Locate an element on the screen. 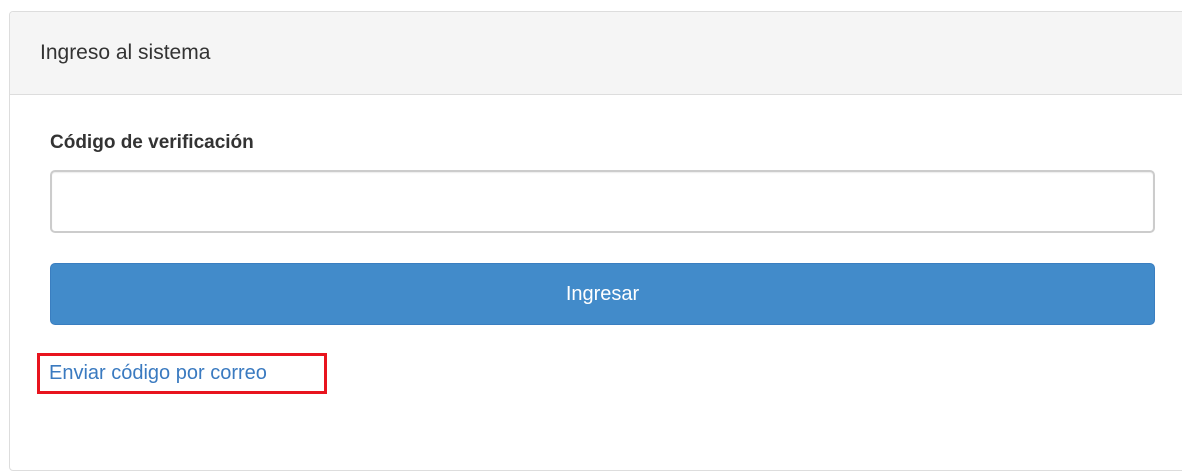 The height and width of the screenshot is (471, 1182). verification-code-input is located at coordinates (602, 201).